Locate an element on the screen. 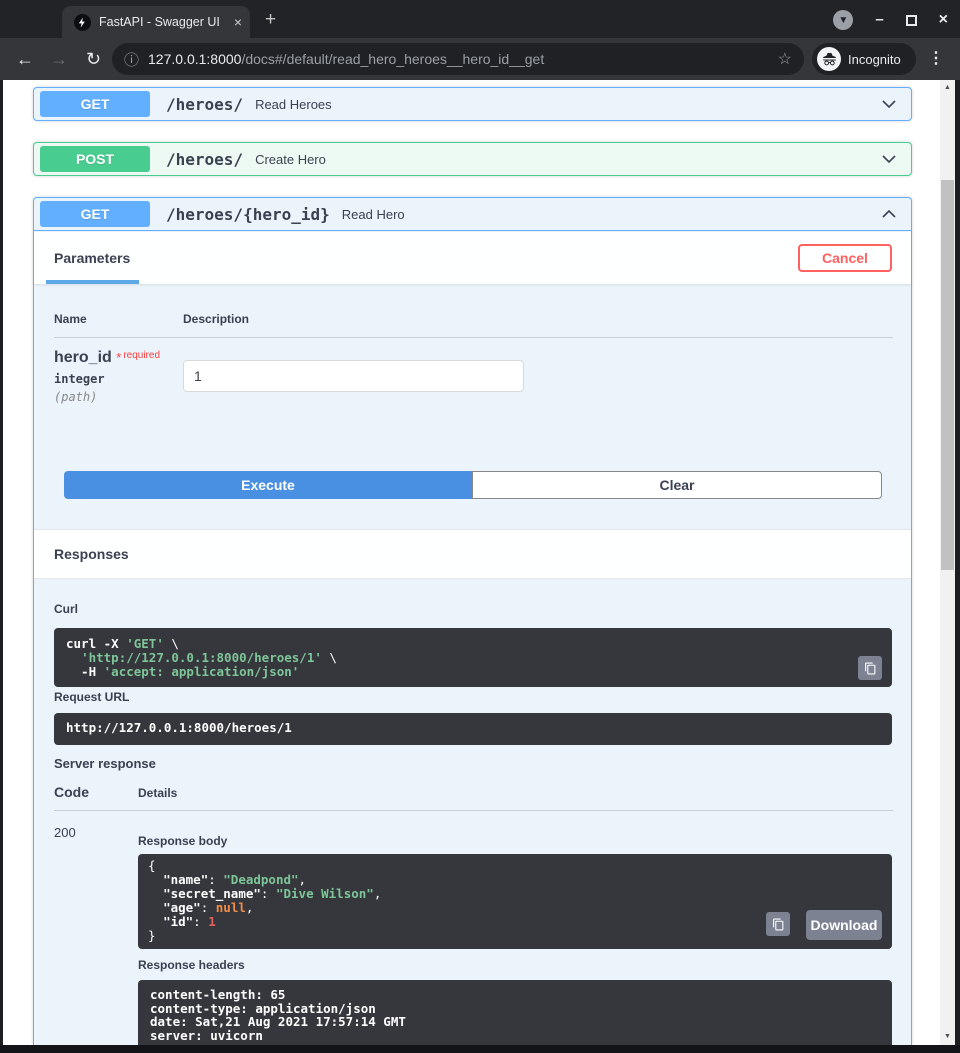 This screenshot has height=1053, width=960. browser-menu-icon: ⋮ is located at coordinates (936, 58).